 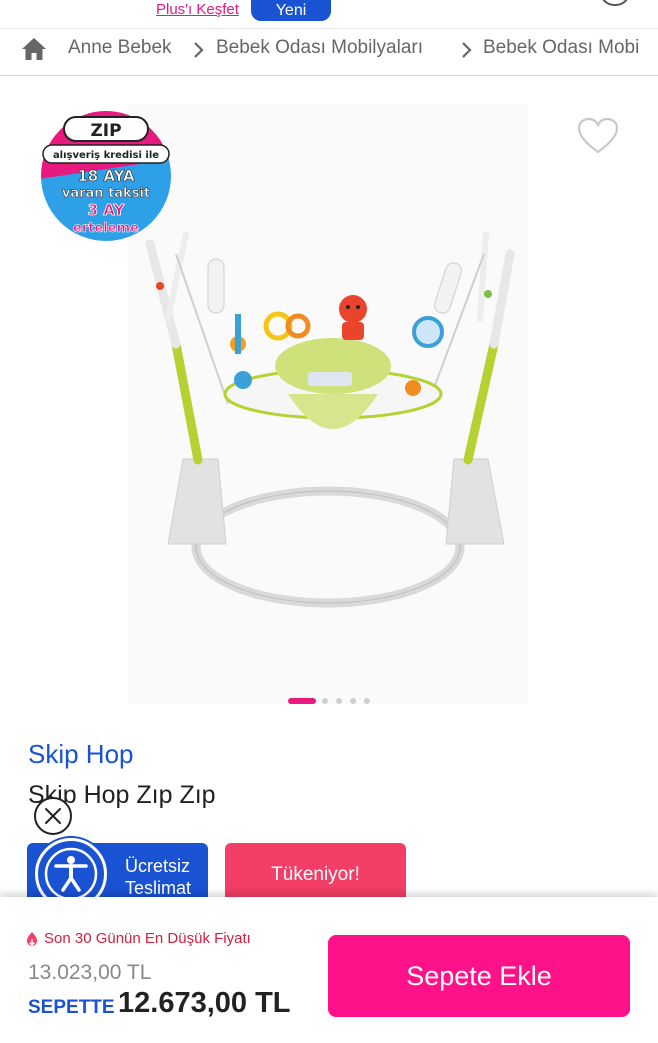 I want to click on top-bar: Plus'ı Keşfet Yeni, so click(x=329, y=14).